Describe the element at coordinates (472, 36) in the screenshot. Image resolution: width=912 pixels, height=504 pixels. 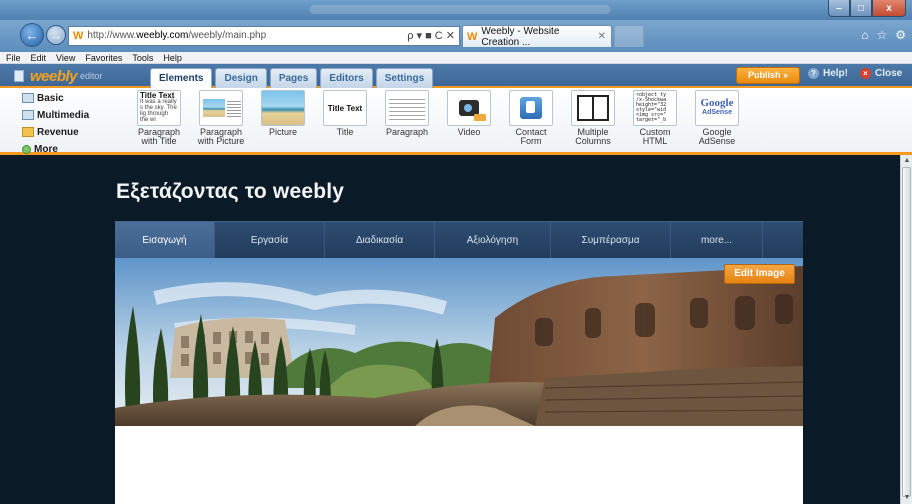
I see `tab-favicon-icon: W` at that location.